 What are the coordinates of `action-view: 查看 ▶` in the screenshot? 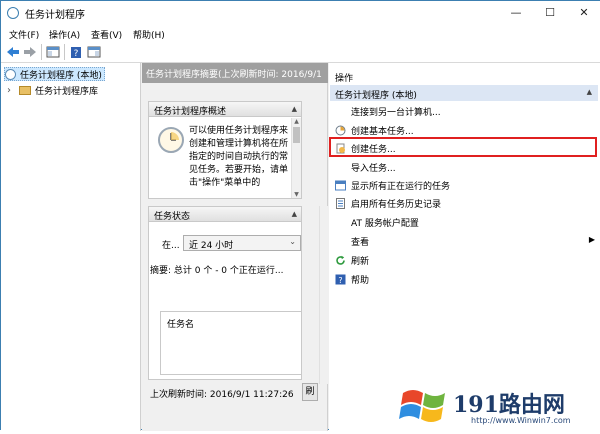 It's located at (465, 241).